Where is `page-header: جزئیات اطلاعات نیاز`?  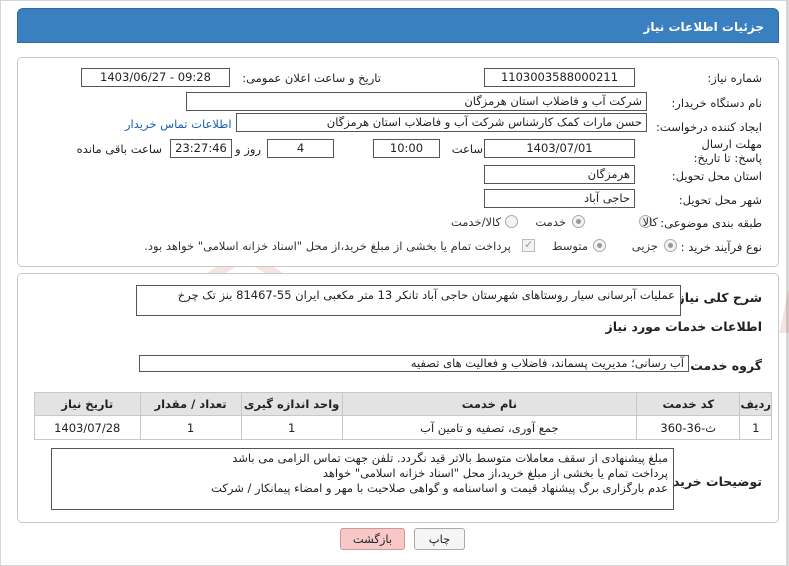
page-header: جزئیات اطلاعات نیاز is located at coordinates (398, 25).